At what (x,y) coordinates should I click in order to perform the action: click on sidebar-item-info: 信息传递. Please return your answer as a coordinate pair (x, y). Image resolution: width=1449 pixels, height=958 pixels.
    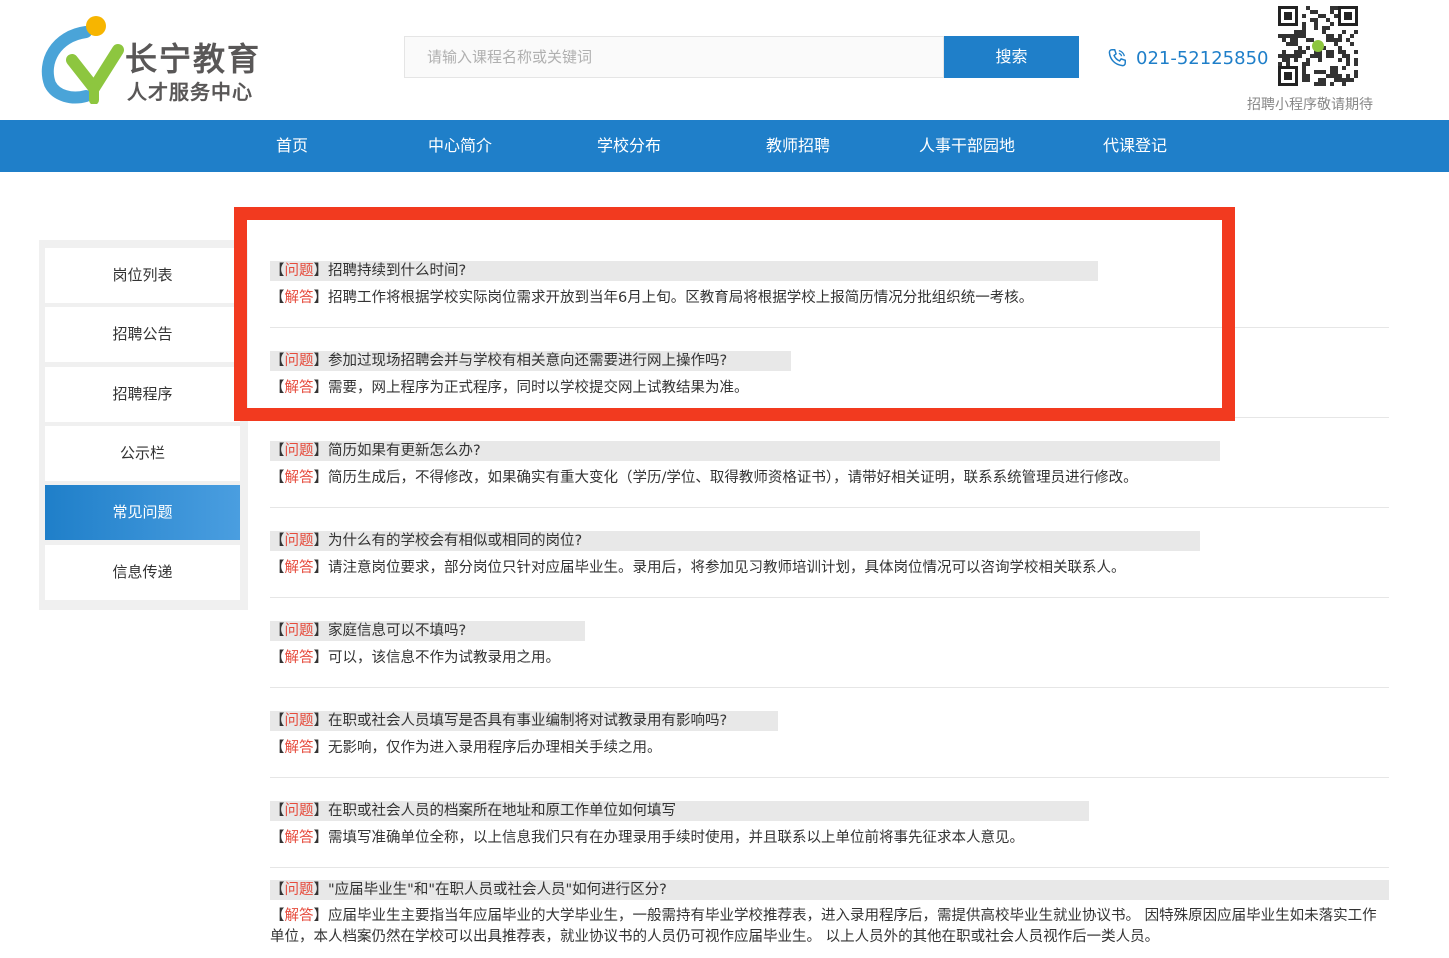
    Looking at the image, I should click on (142, 572).